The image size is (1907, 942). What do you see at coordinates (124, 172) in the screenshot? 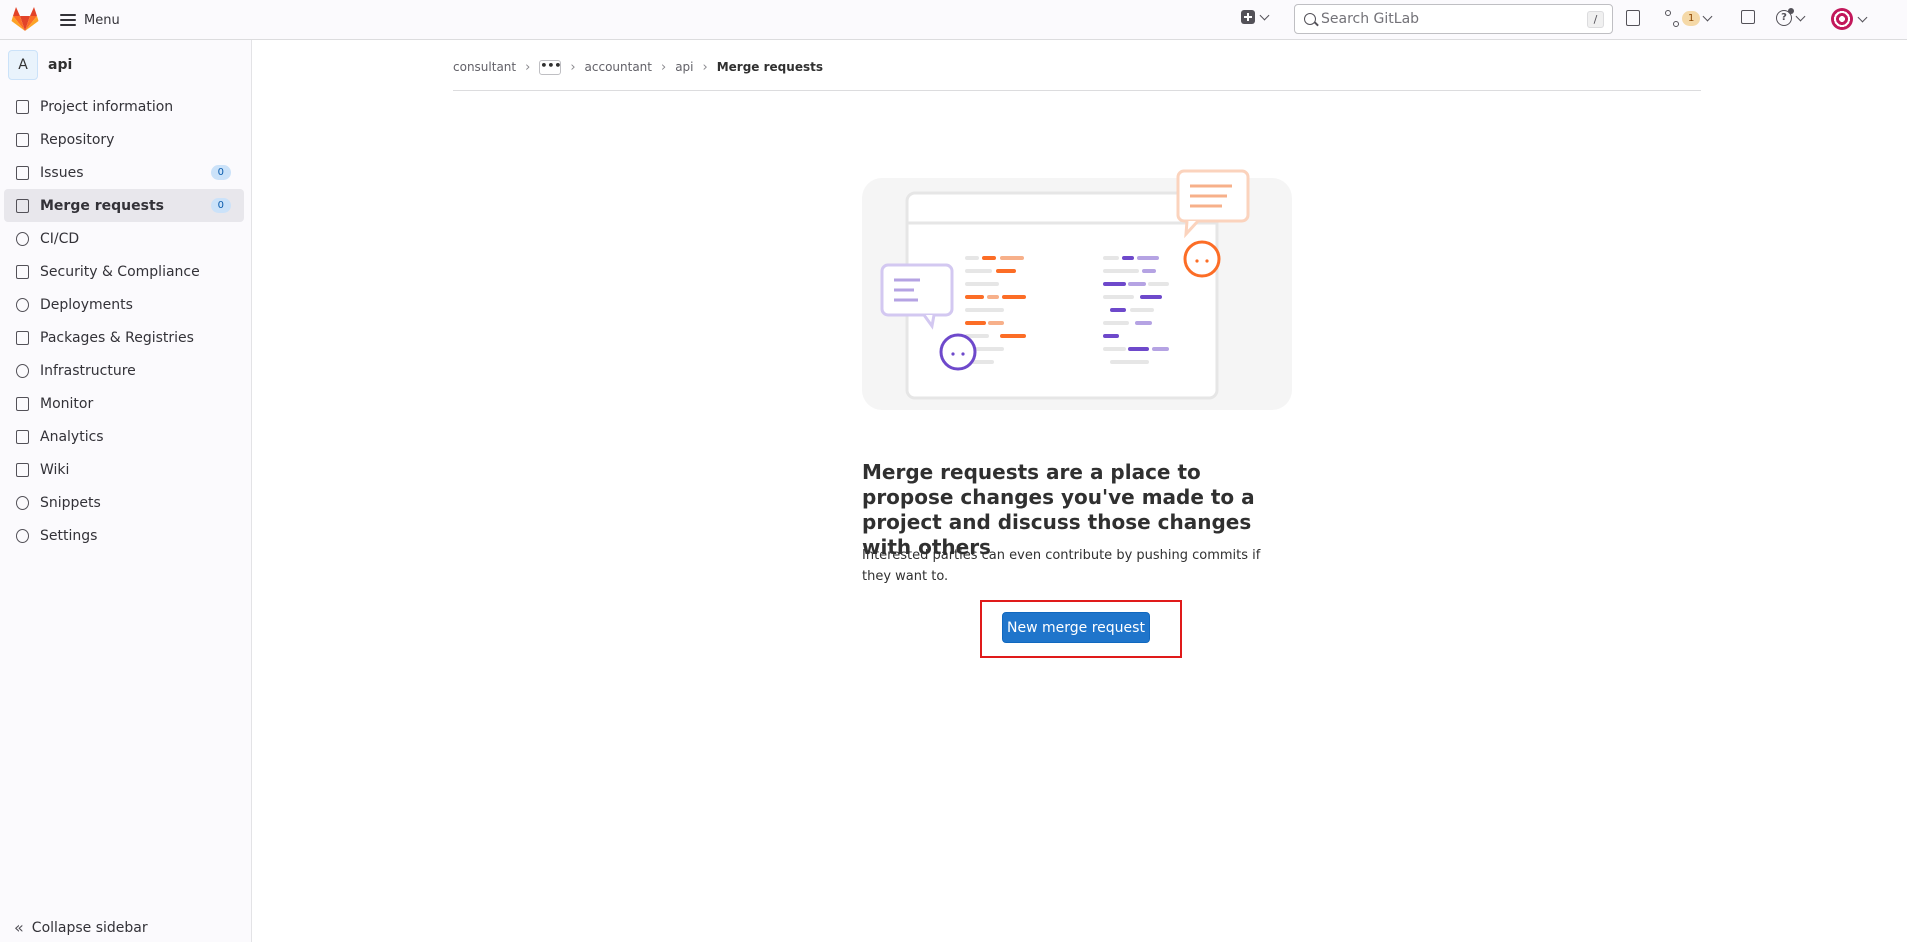
I see `sidebar-item-issues: Issues 0` at bounding box center [124, 172].